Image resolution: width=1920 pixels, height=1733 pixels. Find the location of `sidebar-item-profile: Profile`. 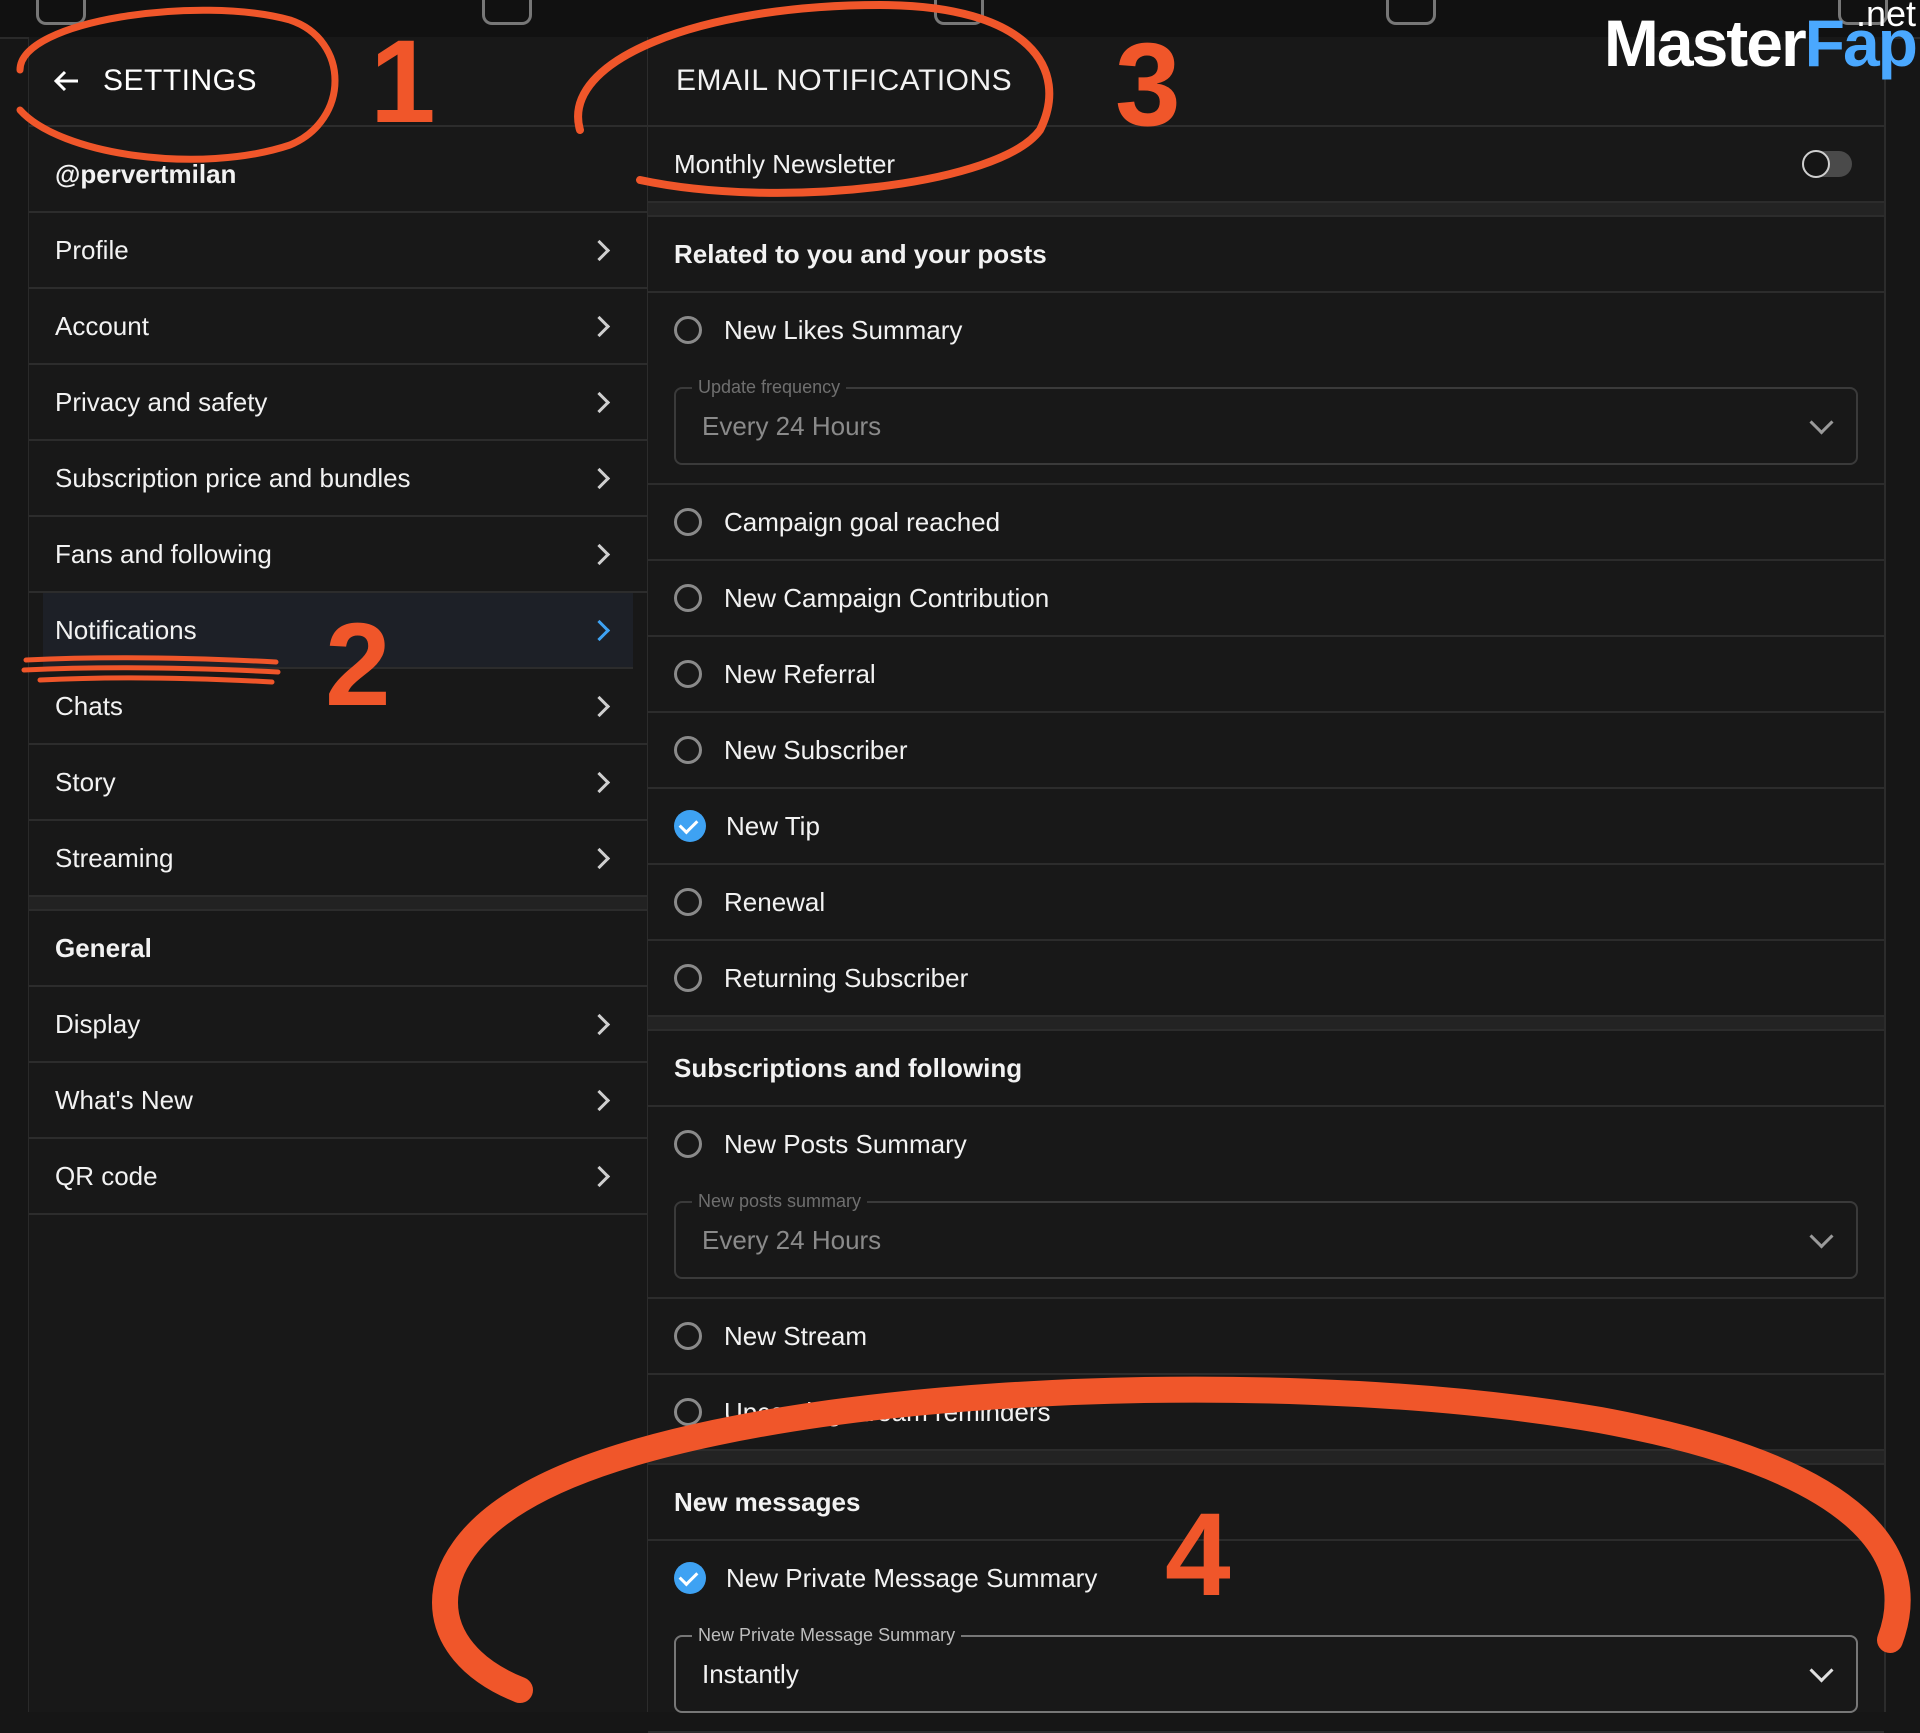

sidebar-item-profile: Profile is located at coordinates (338, 251).